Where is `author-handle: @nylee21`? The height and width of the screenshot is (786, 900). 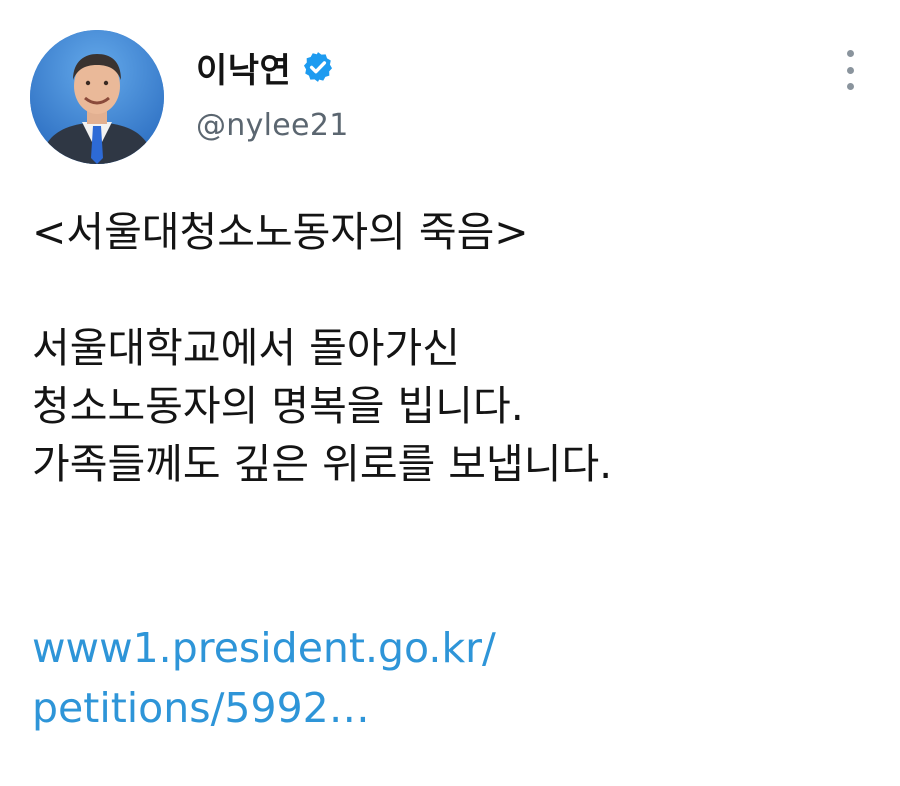 author-handle: @nylee21 is located at coordinates (272, 125).